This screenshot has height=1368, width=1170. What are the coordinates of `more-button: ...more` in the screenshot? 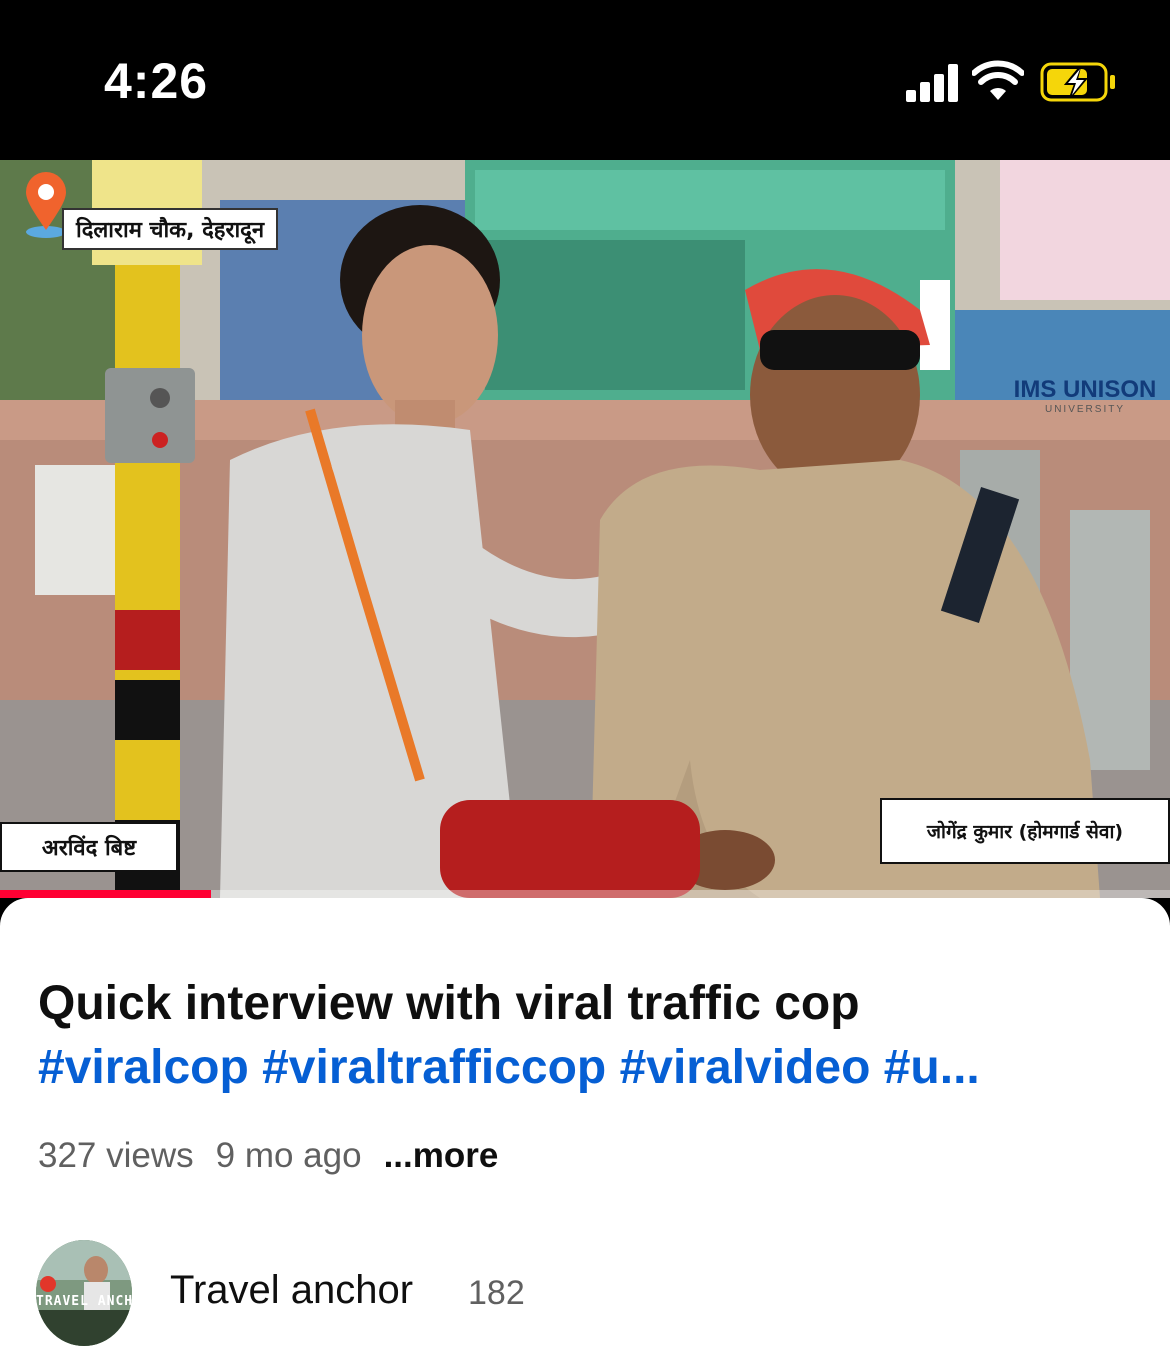 It's located at (441, 1155).